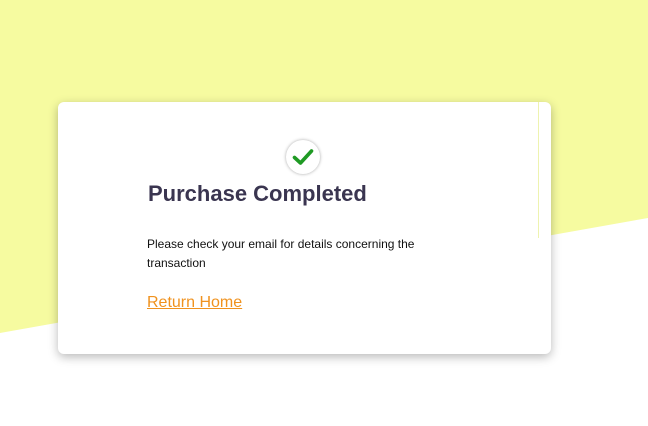  I want to click on return-home-link: Return Home, so click(194, 303).